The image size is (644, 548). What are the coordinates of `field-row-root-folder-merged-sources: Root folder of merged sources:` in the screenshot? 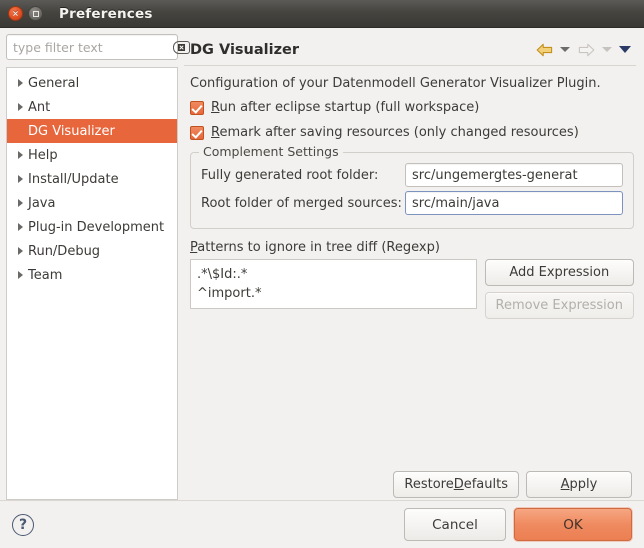 It's located at (412, 203).